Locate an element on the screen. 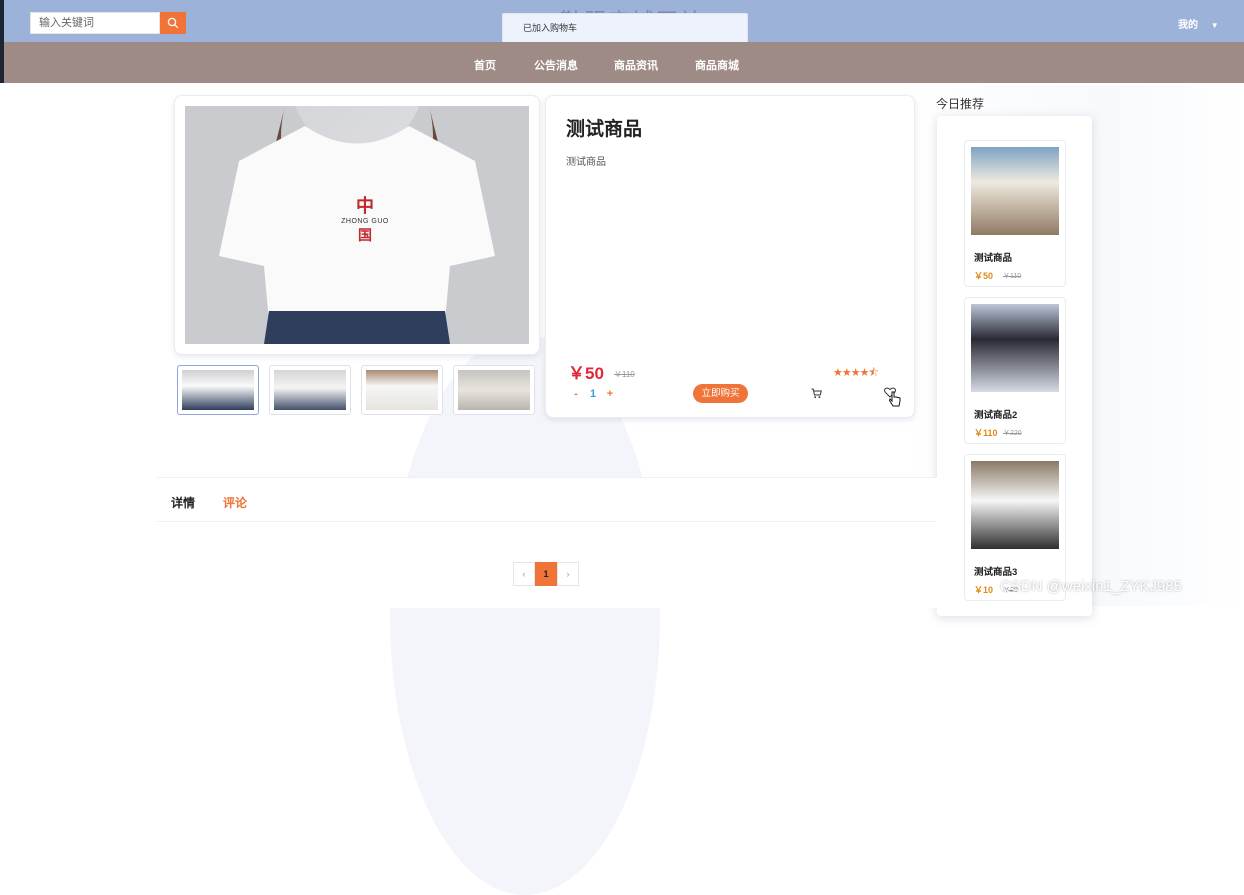 This screenshot has height=895, width=1244. nav-item-home: 首页 is located at coordinates (485, 65).